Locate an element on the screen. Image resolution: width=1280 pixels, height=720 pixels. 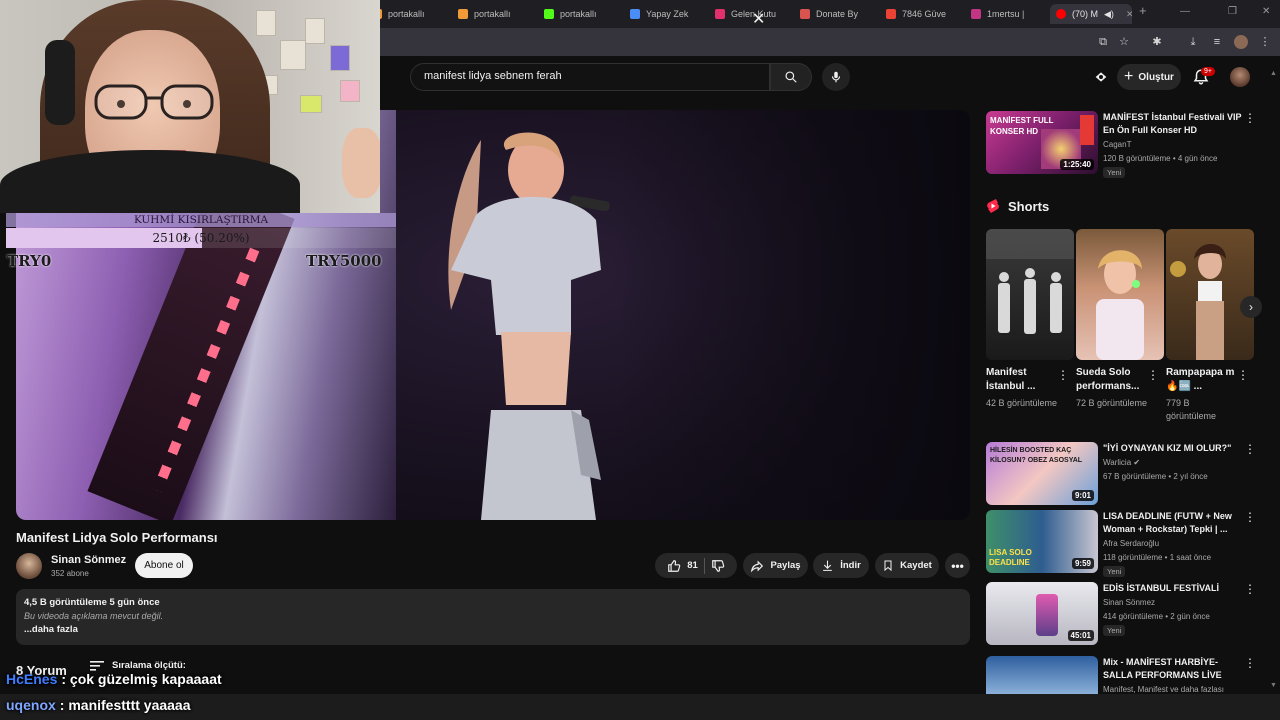
video-title: EDİS İSTANBUL FESTİVALİ is located at coordinates (1173, 588).